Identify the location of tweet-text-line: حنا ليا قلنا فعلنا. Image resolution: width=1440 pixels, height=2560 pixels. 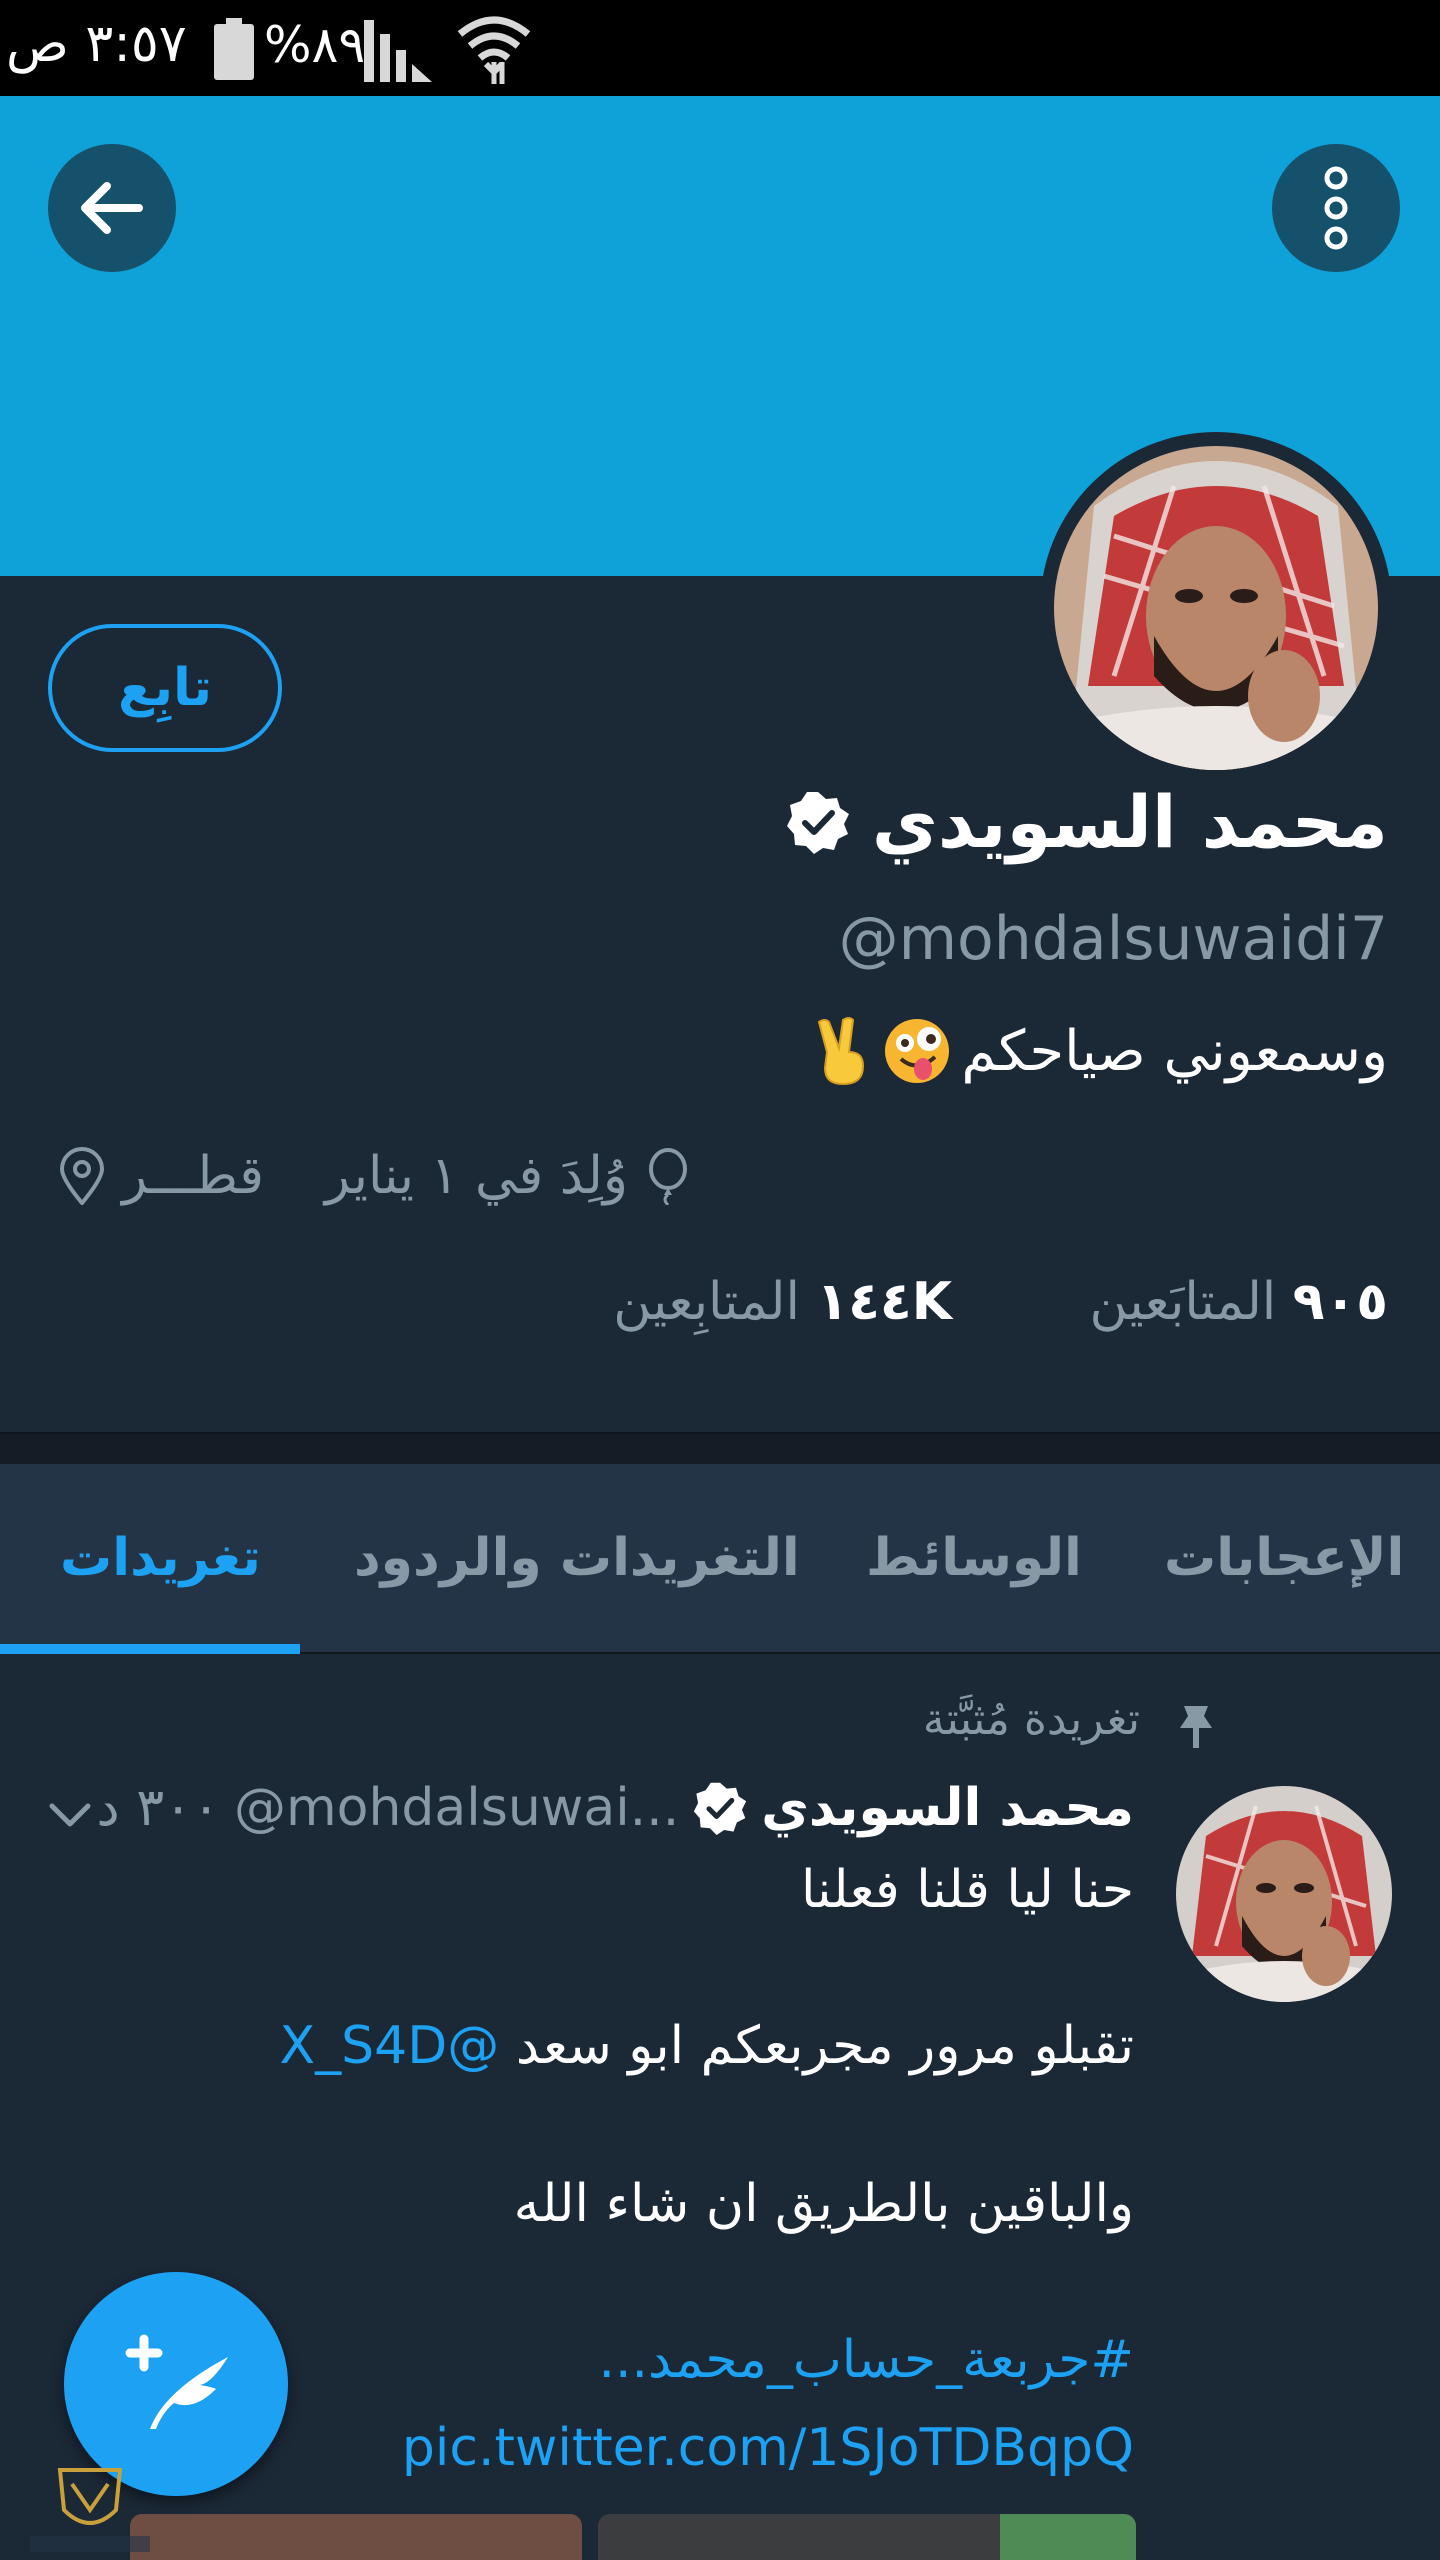
(967, 1890).